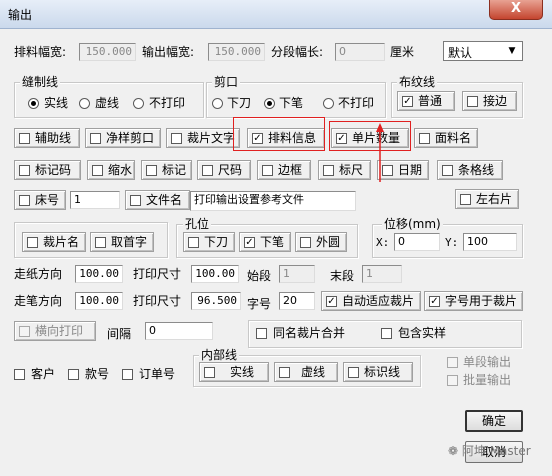  I want to click on auto-fit-checkbox: ✓, so click(331, 301).